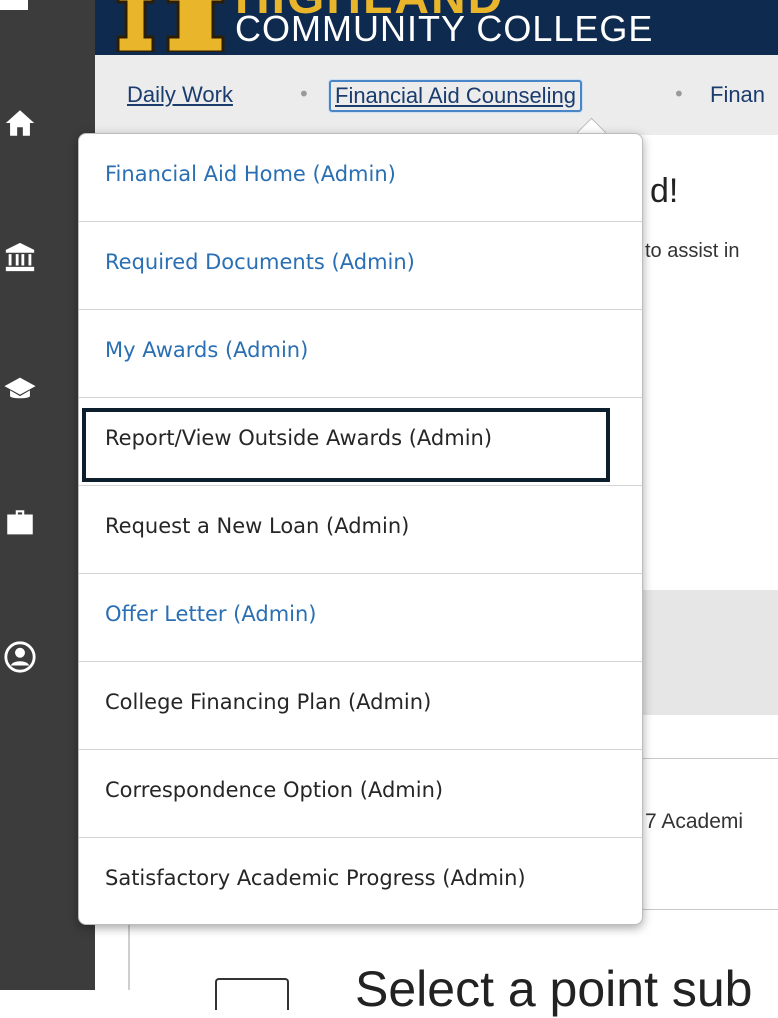  Describe the element at coordinates (14, 5) in the screenshot. I see `menu-icon` at that location.